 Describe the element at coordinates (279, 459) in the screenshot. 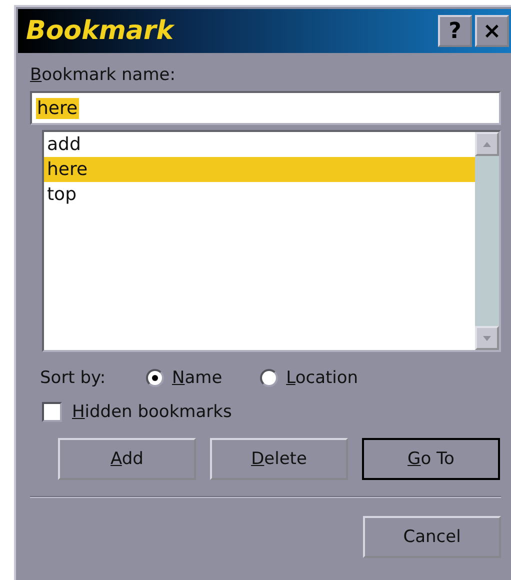

I see `action-button: Delete` at that location.